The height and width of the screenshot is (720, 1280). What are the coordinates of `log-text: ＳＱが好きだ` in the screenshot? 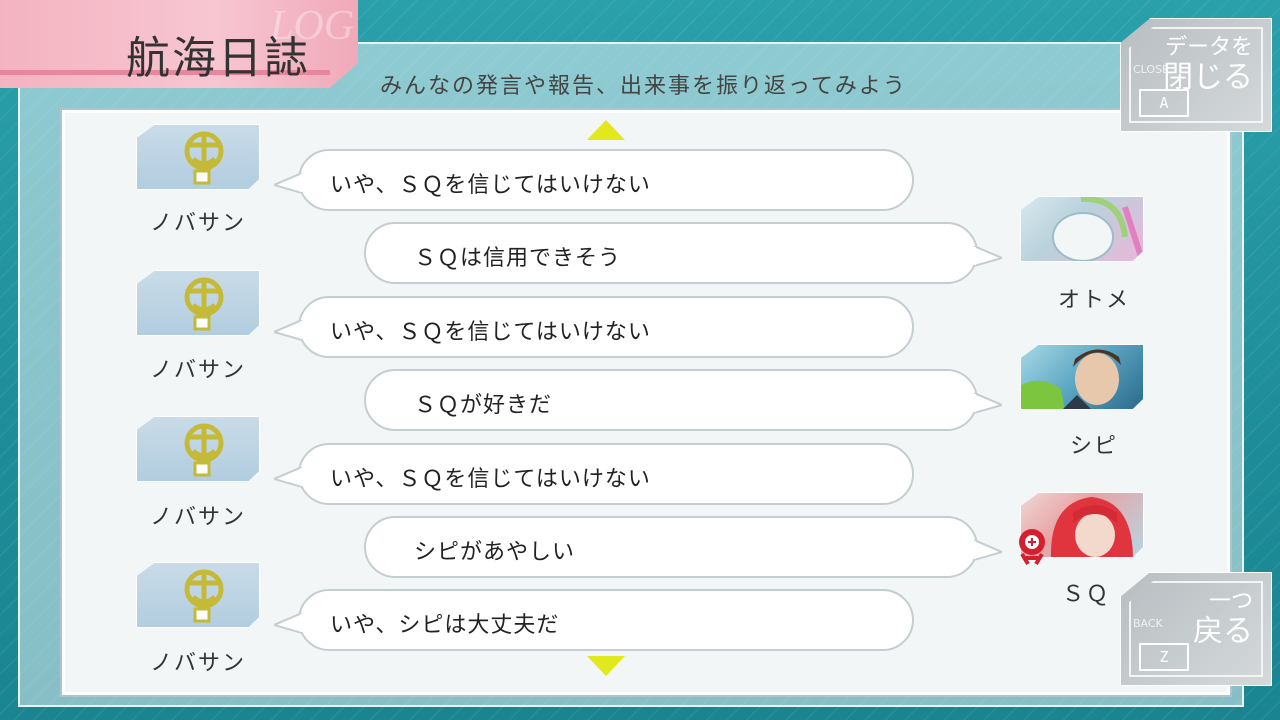 It's located at (483, 405).